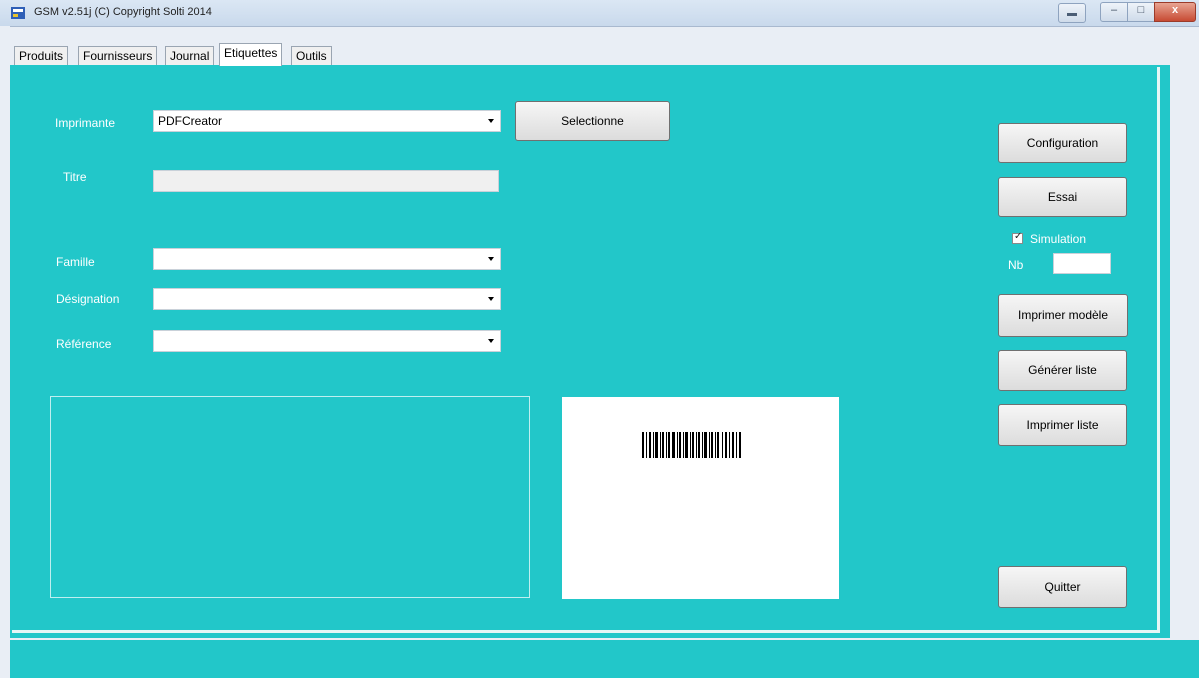 This screenshot has height=678, width=1199. I want to click on printer-value: PDFCreator, so click(190, 121).